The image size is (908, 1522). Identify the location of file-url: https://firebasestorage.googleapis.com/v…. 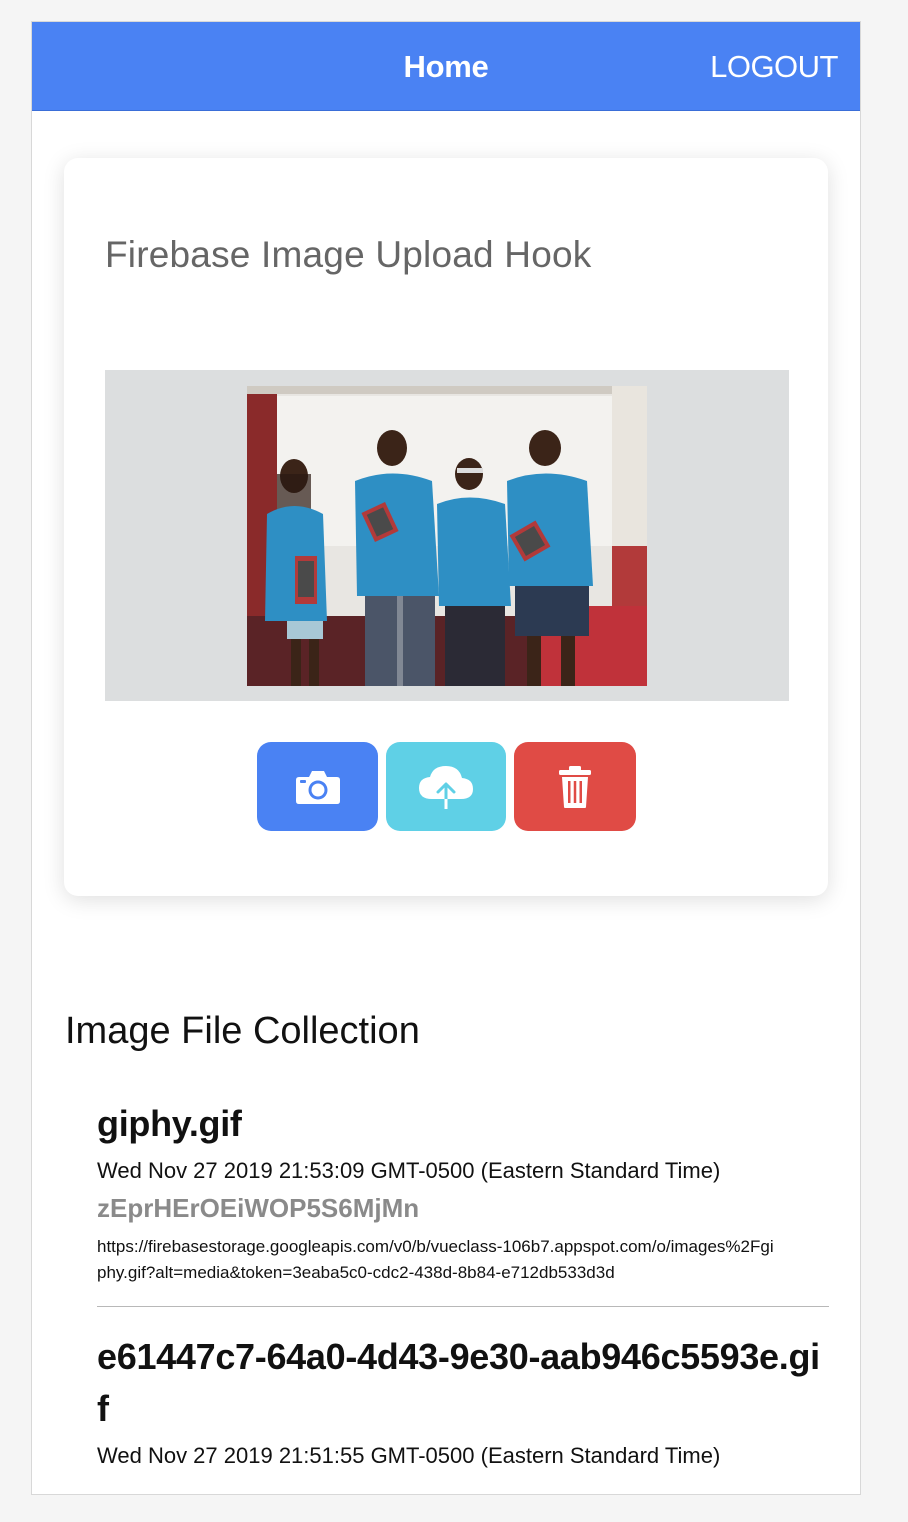
(435, 1259).